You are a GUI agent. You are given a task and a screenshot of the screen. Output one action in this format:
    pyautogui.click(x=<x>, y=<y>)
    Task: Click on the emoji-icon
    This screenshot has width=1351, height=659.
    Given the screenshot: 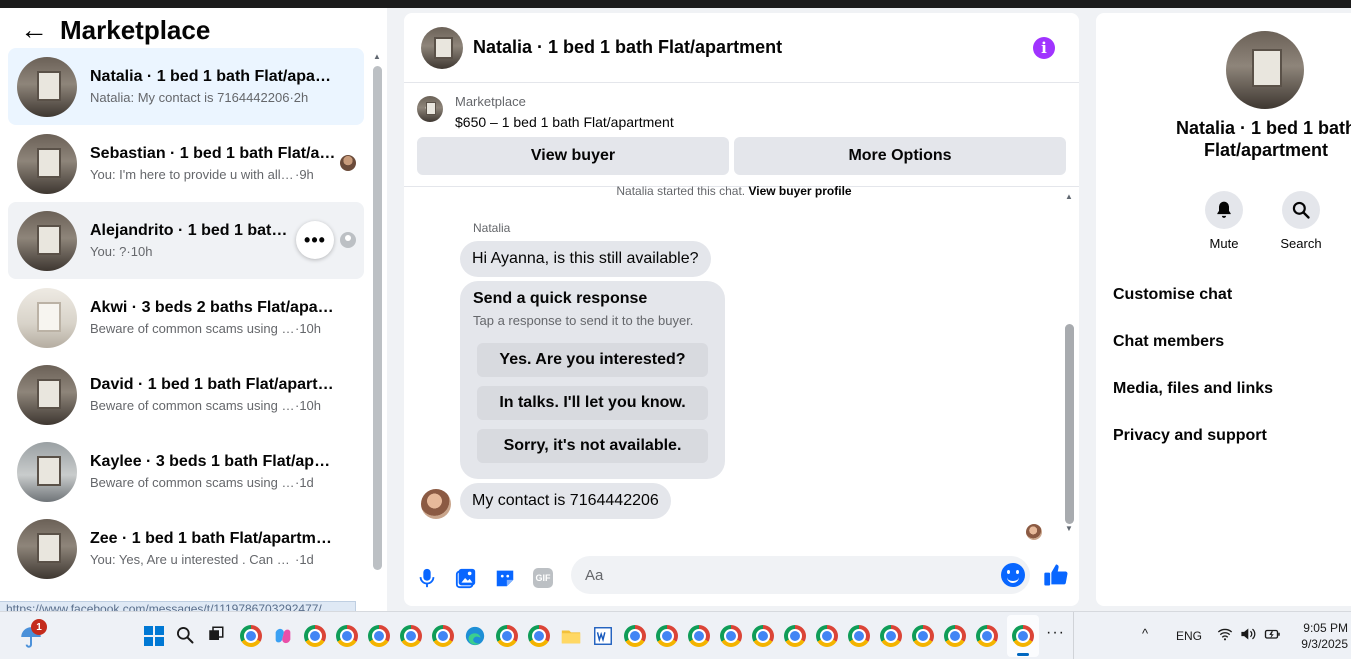 What is the action you would take?
    pyautogui.click(x=1013, y=575)
    